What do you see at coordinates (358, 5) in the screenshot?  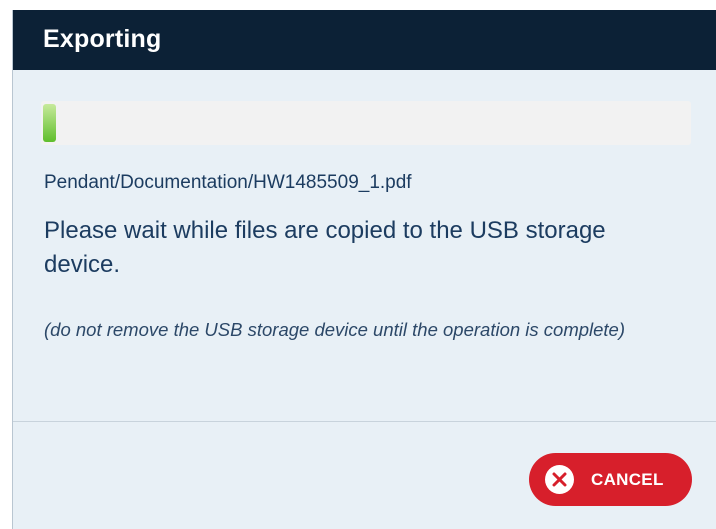 I see `top-strip` at bounding box center [358, 5].